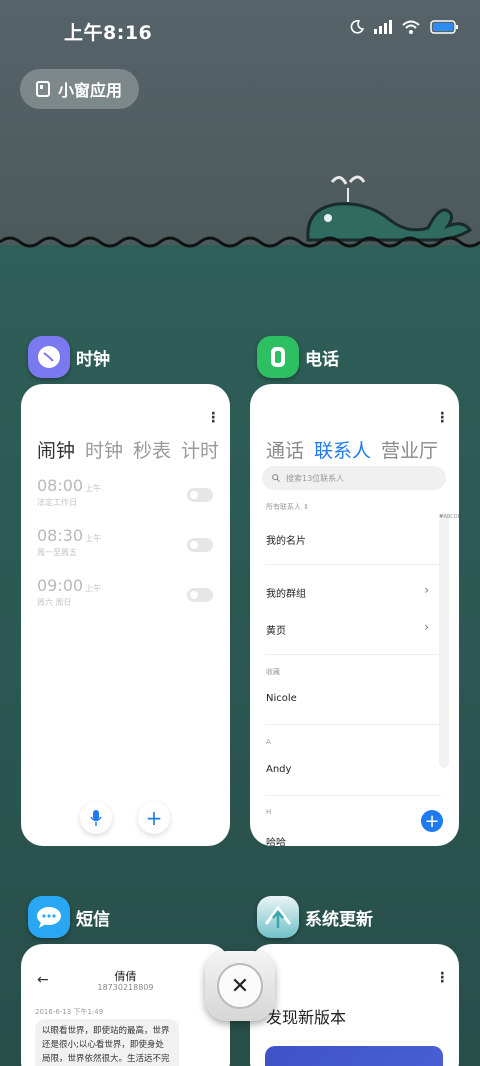  What do you see at coordinates (93, 919) in the screenshot?
I see `messages-app-name: 短信` at bounding box center [93, 919].